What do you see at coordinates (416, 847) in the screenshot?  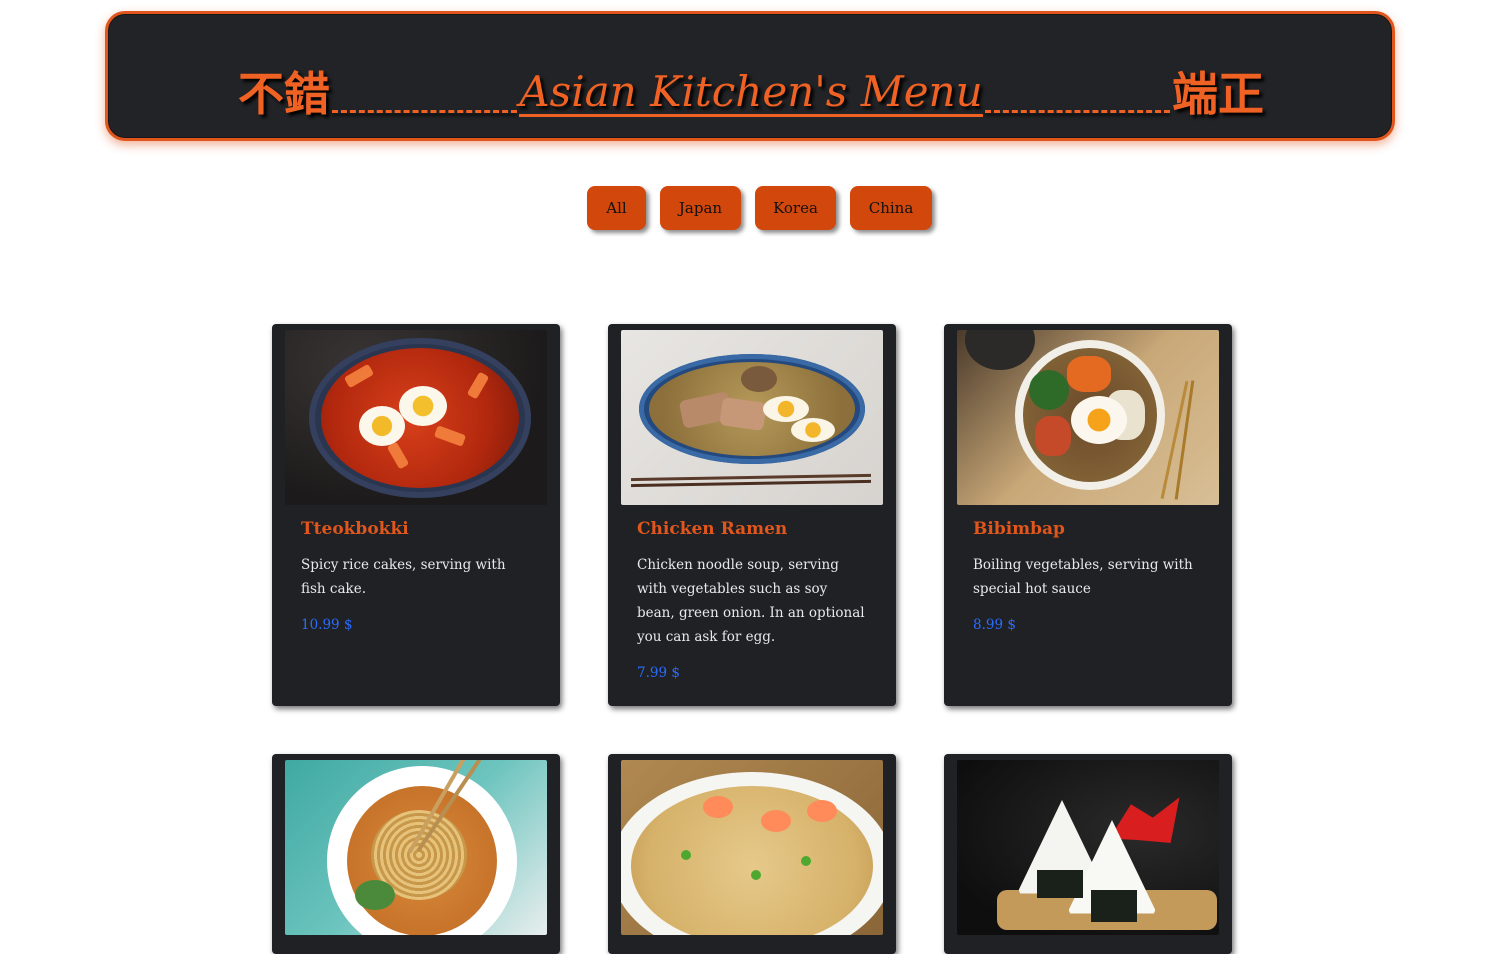 I see `dan-dan-noodles-icon` at bounding box center [416, 847].